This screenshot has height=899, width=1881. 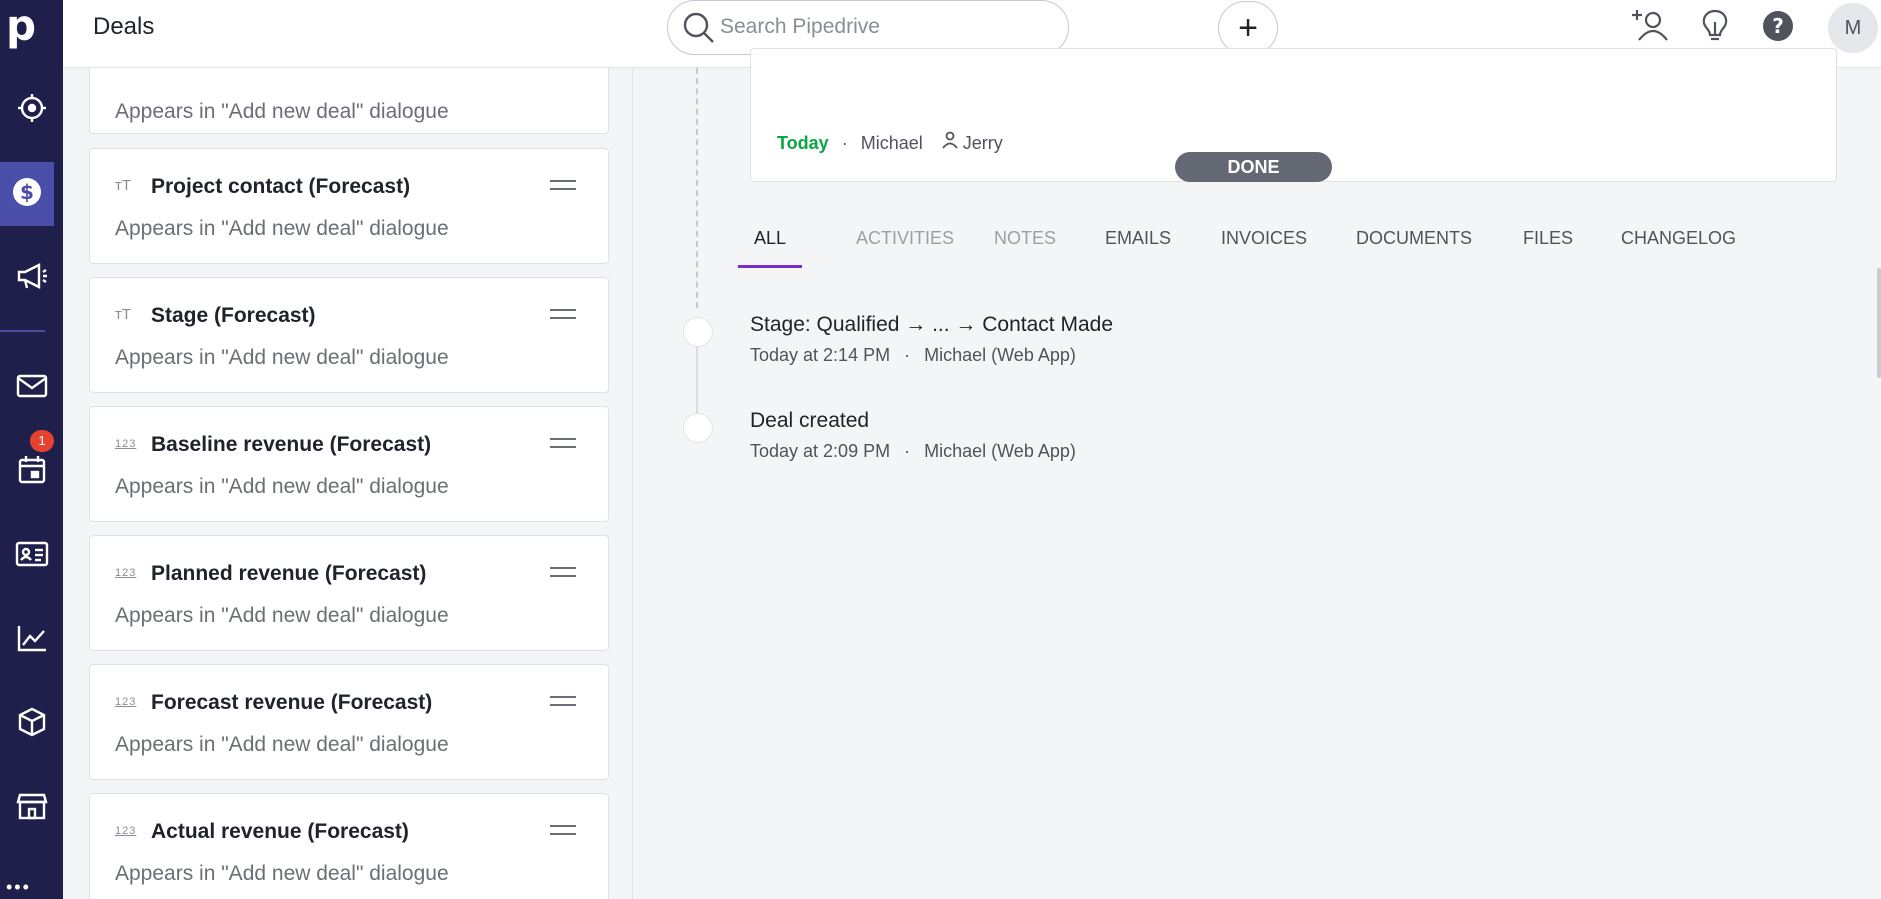 What do you see at coordinates (810, 420) in the screenshot?
I see `history-title: Deal created` at bounding box center [810, 420].